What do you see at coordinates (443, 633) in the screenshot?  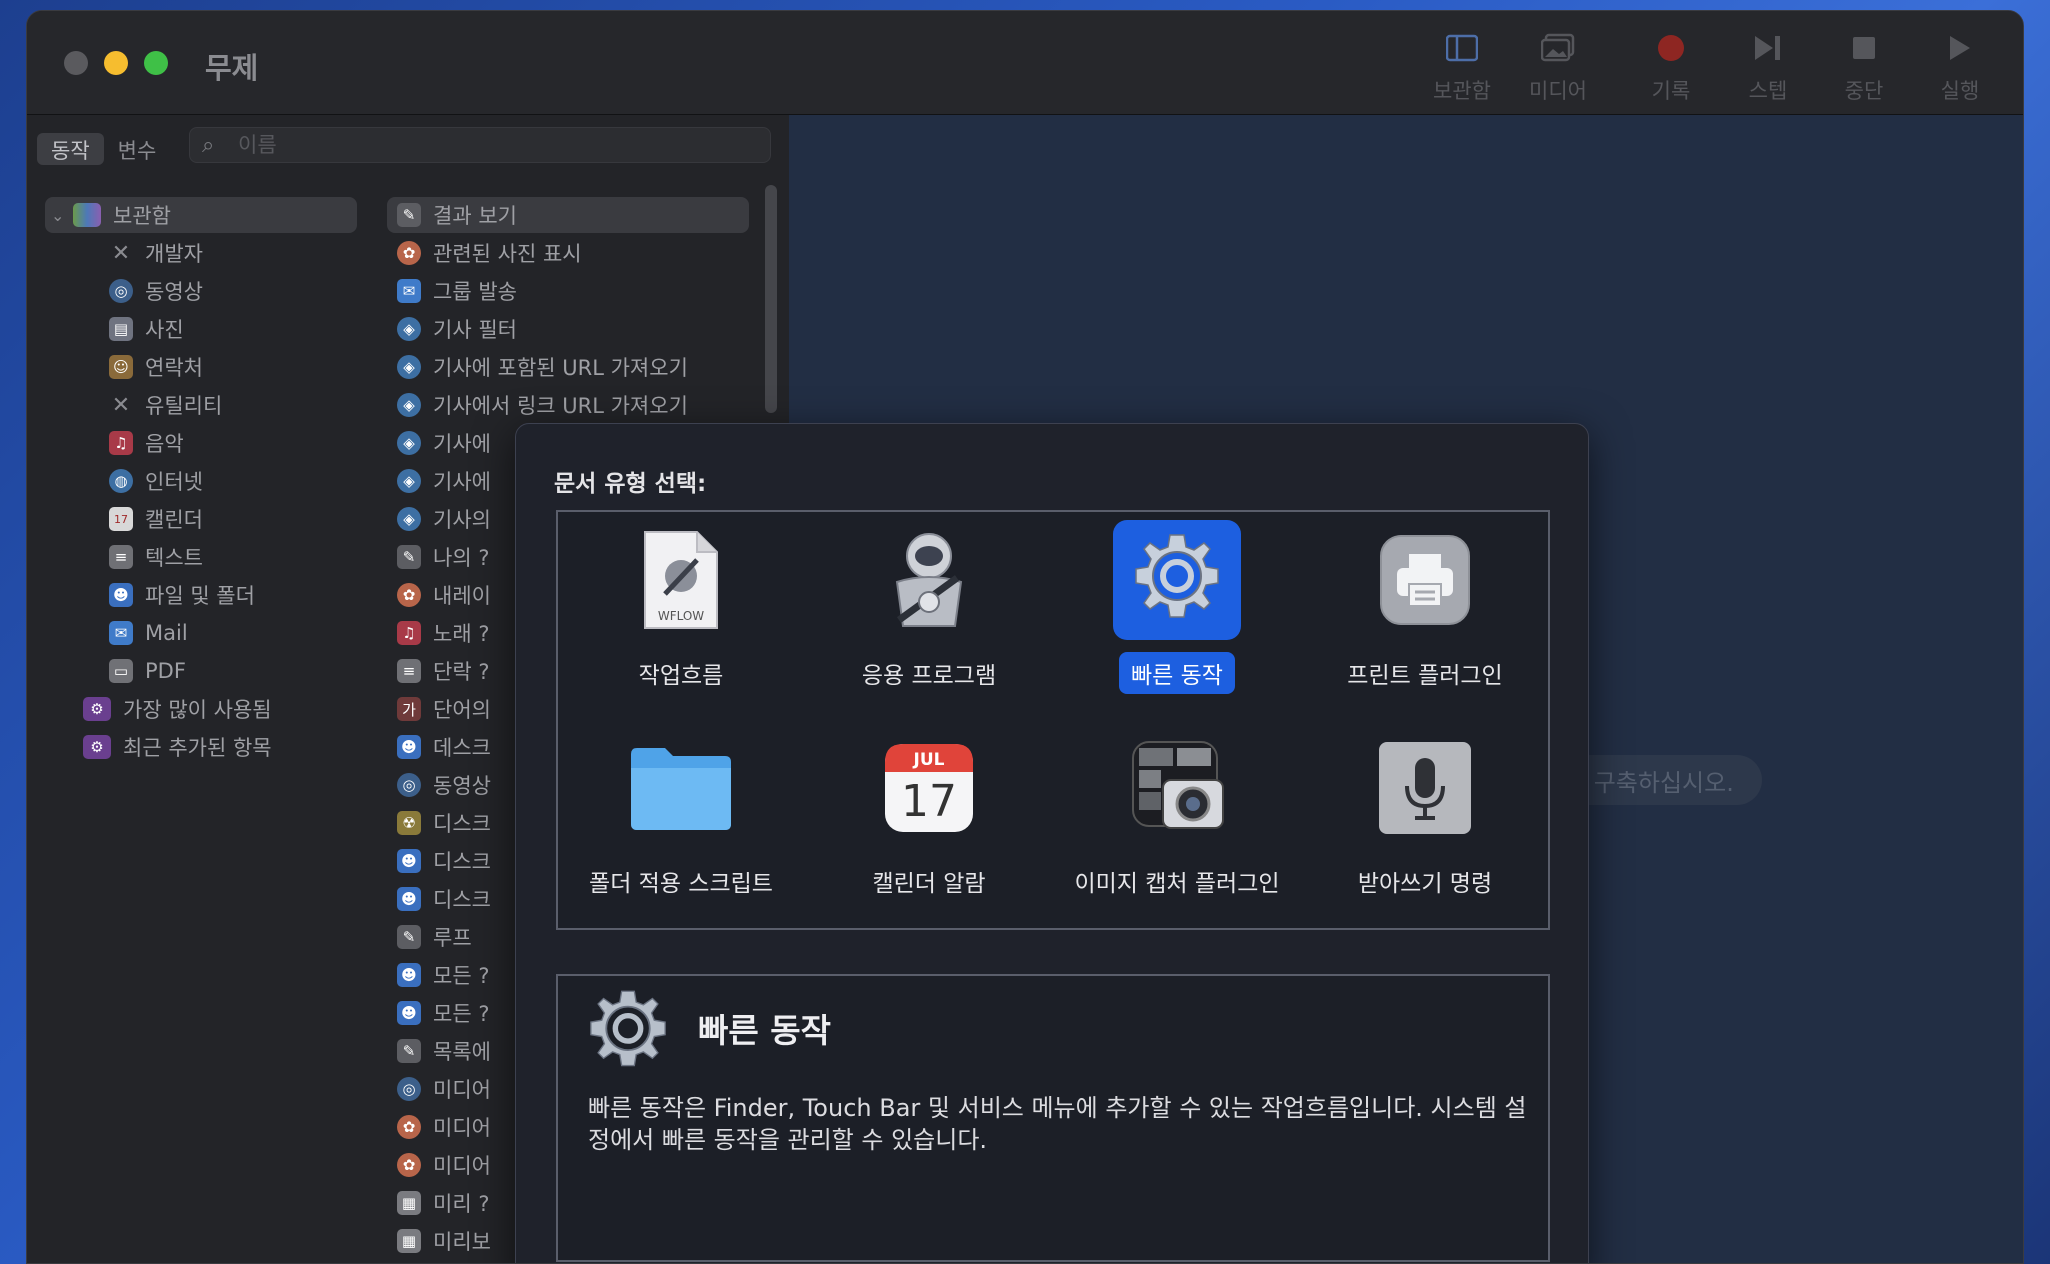 I see `action-item: ♫ 노래 ?` at bounding box center [443, 633].